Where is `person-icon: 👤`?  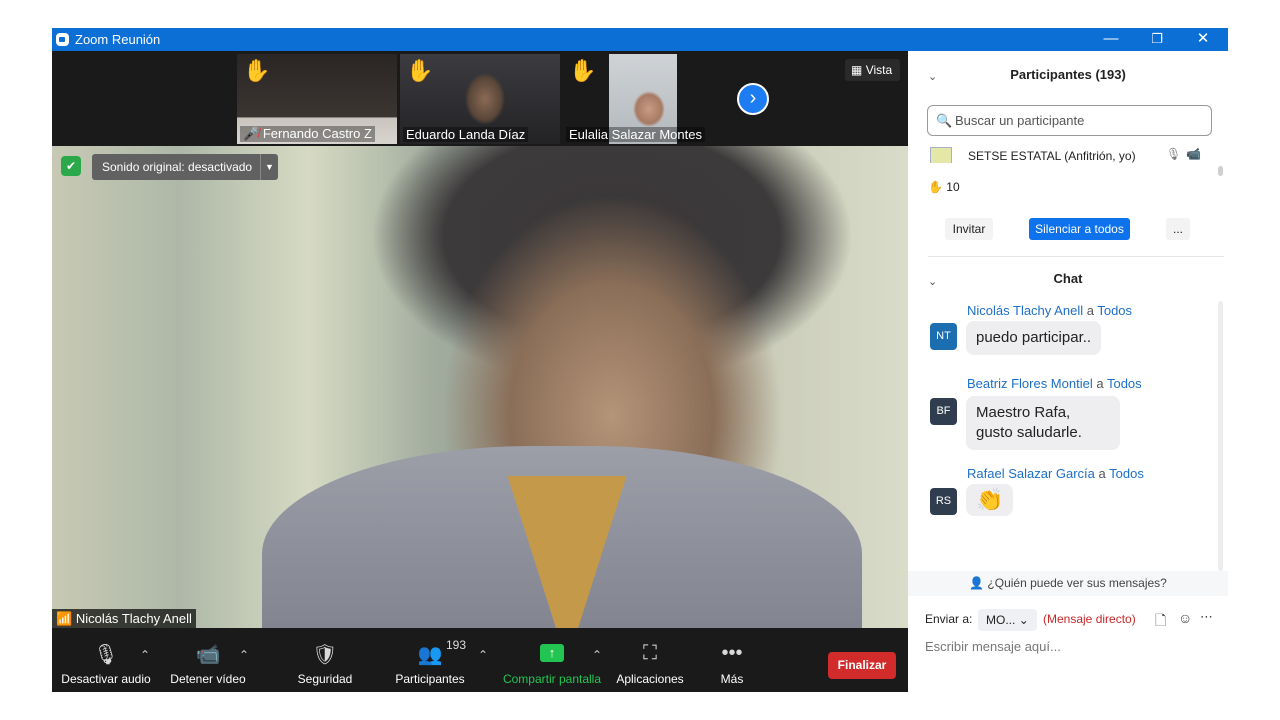
person-icon: 👤 is located at coordinates (977, 583).